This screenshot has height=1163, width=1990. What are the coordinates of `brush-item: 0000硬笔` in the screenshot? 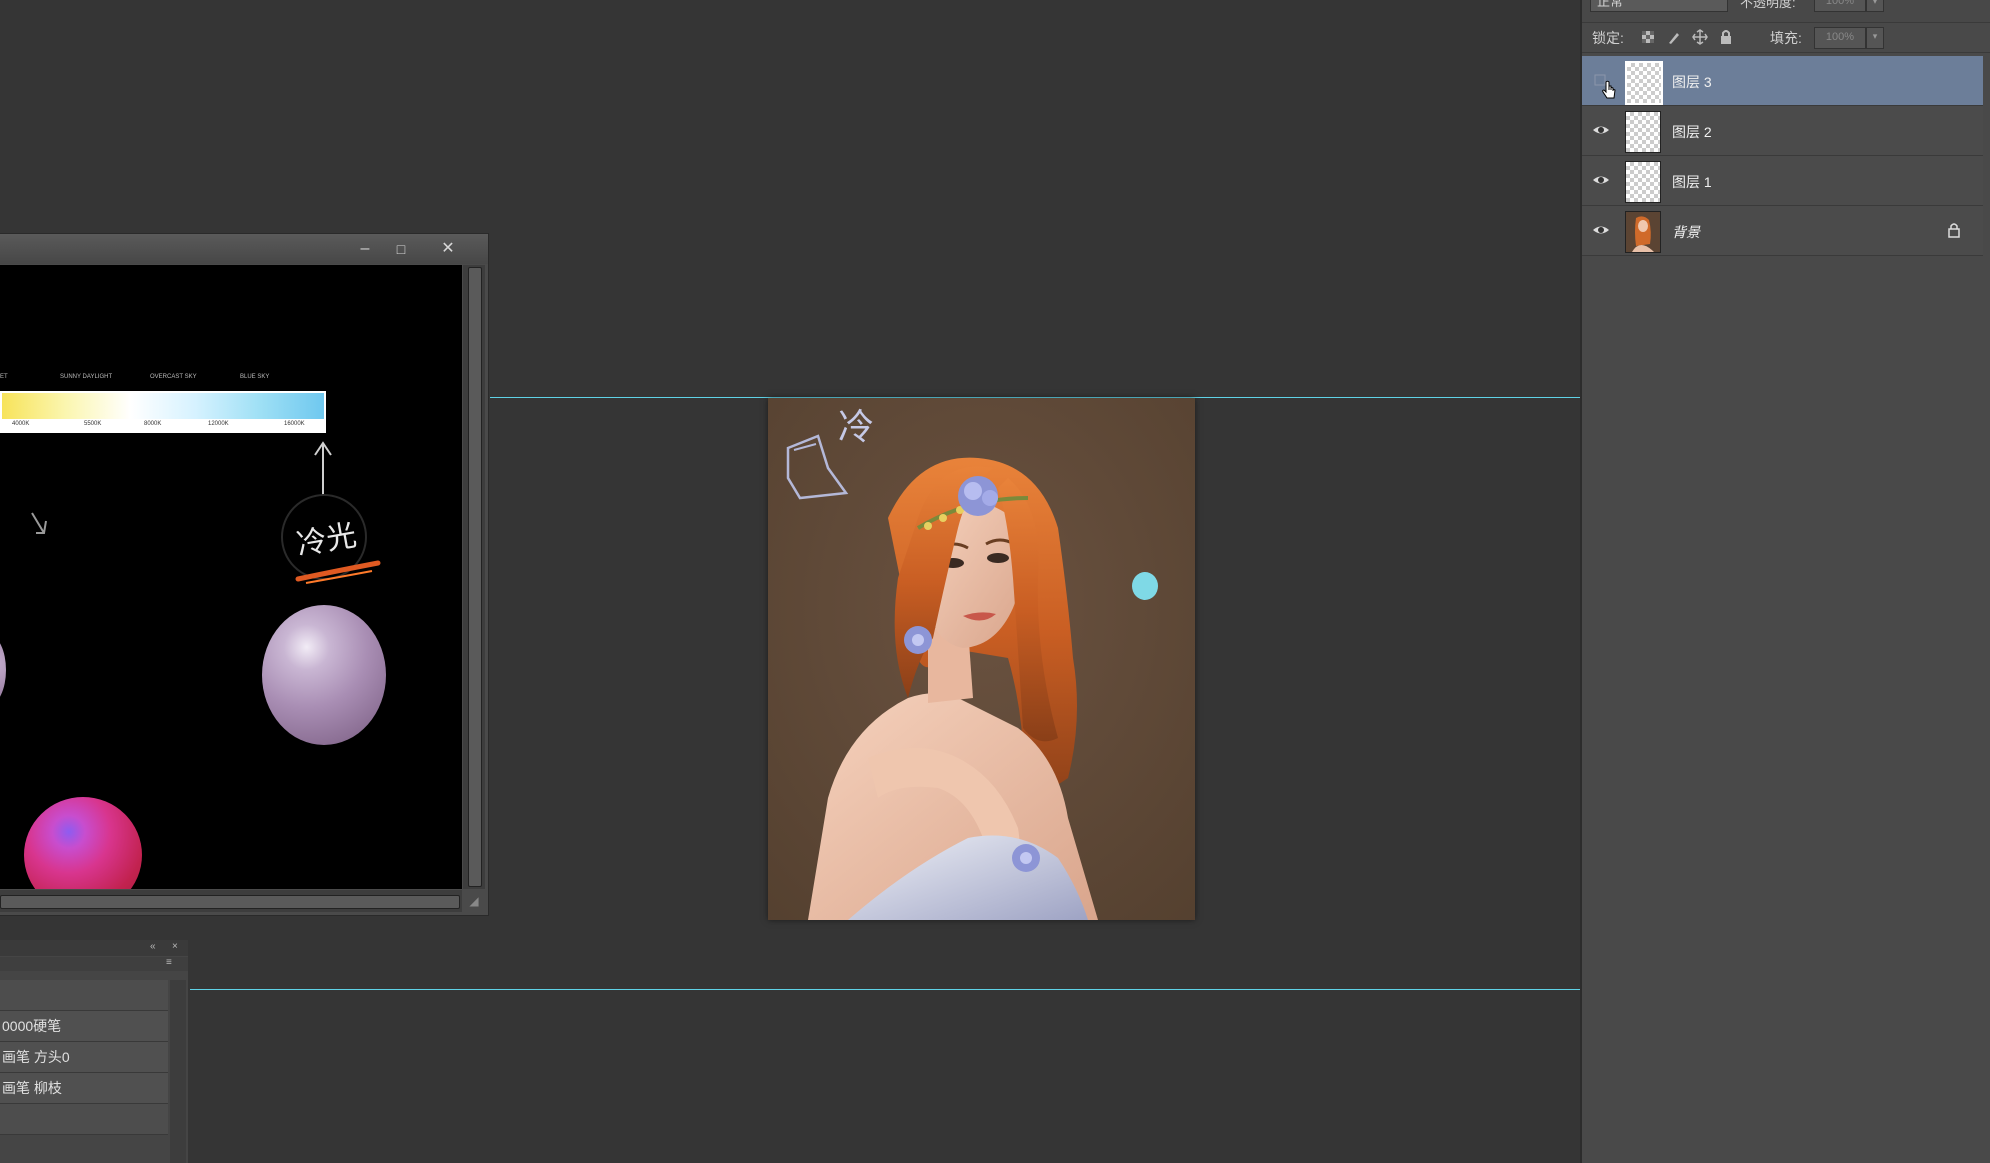 It's located at (84, 1026).